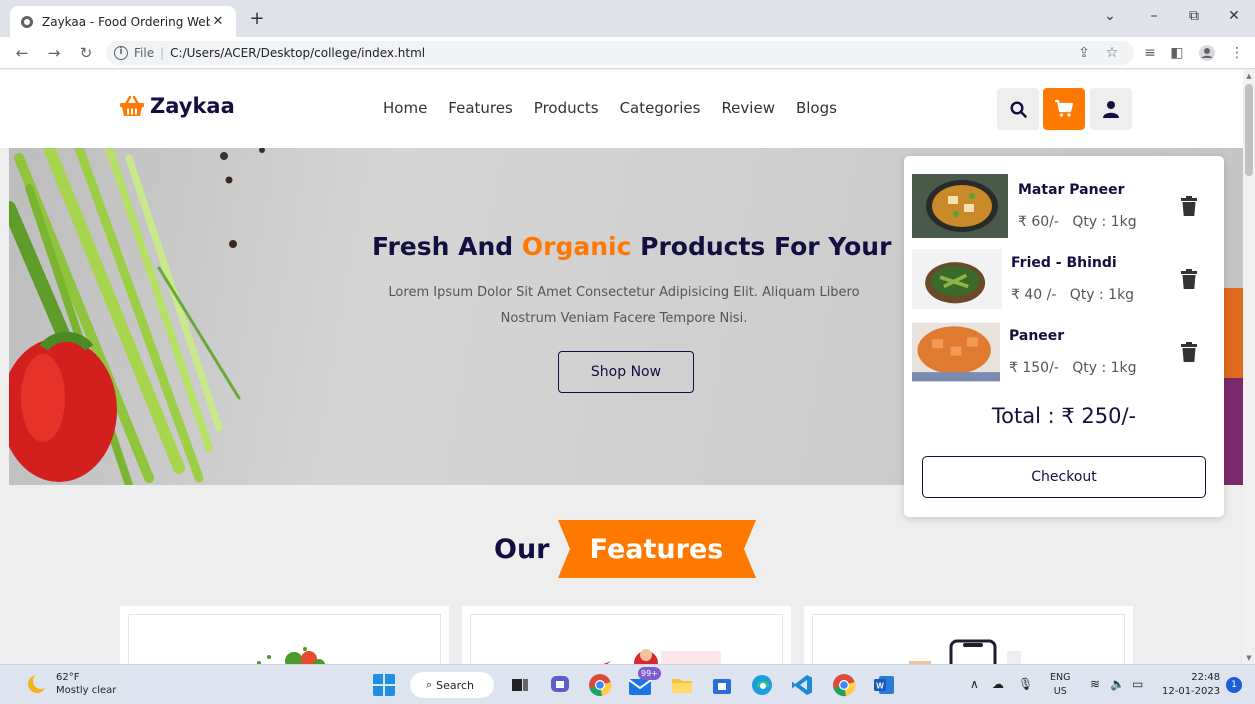  What do you see at coordinates (68, 677) in the screenshot?
I see `temperature: 62°F` at bounding box center [68, 677].